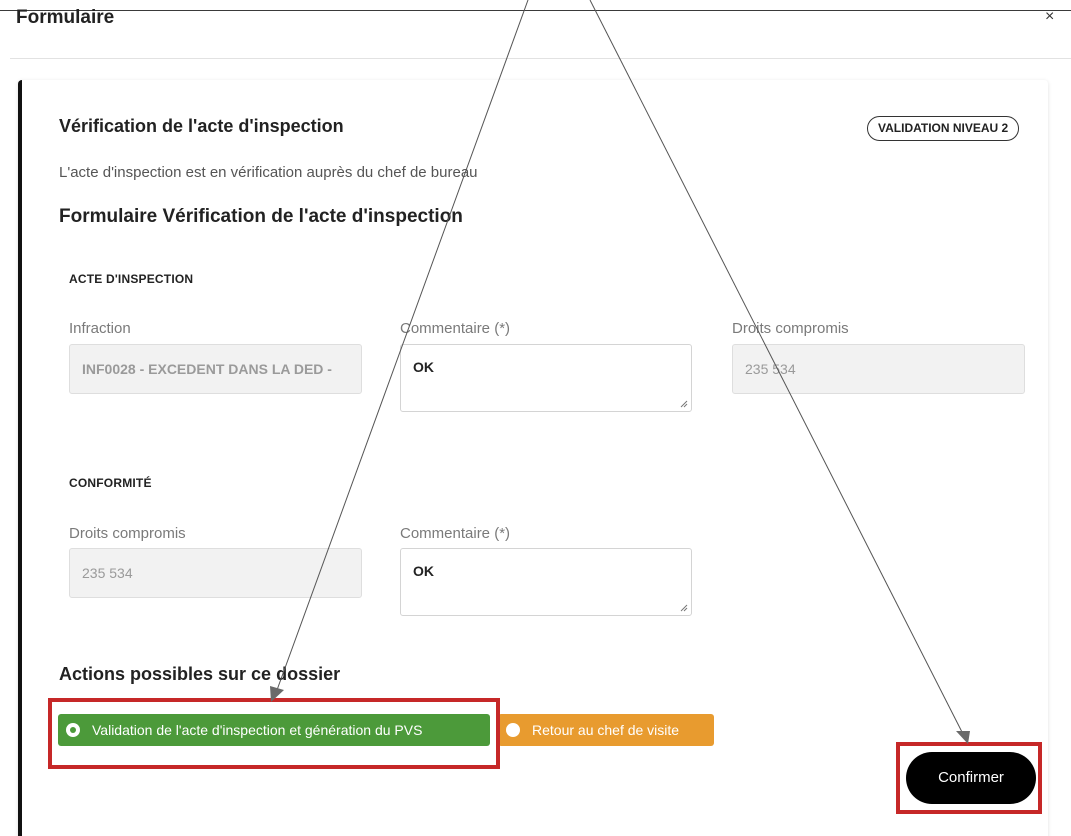 Image resolution: width=1071 pixels, height=836 pixels. What do you see at coordinates (110, 483) in the screenshot?
I see `conformite-heading: CONFORMITÉ` at bounding box center [110, 483].